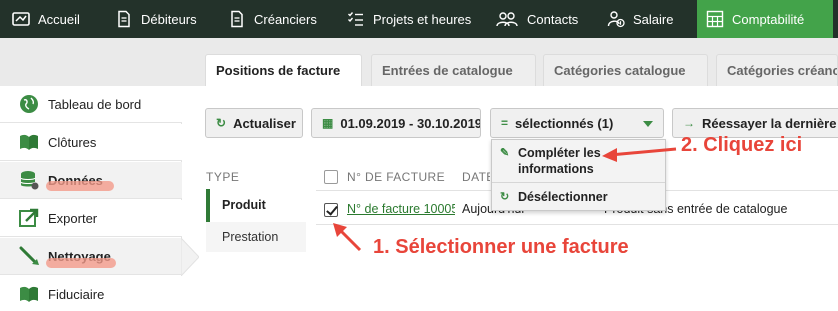 The height and width of the screenshot is (311, 838). I want to click on nettoyage-highlight-mark, so click(81, 263).